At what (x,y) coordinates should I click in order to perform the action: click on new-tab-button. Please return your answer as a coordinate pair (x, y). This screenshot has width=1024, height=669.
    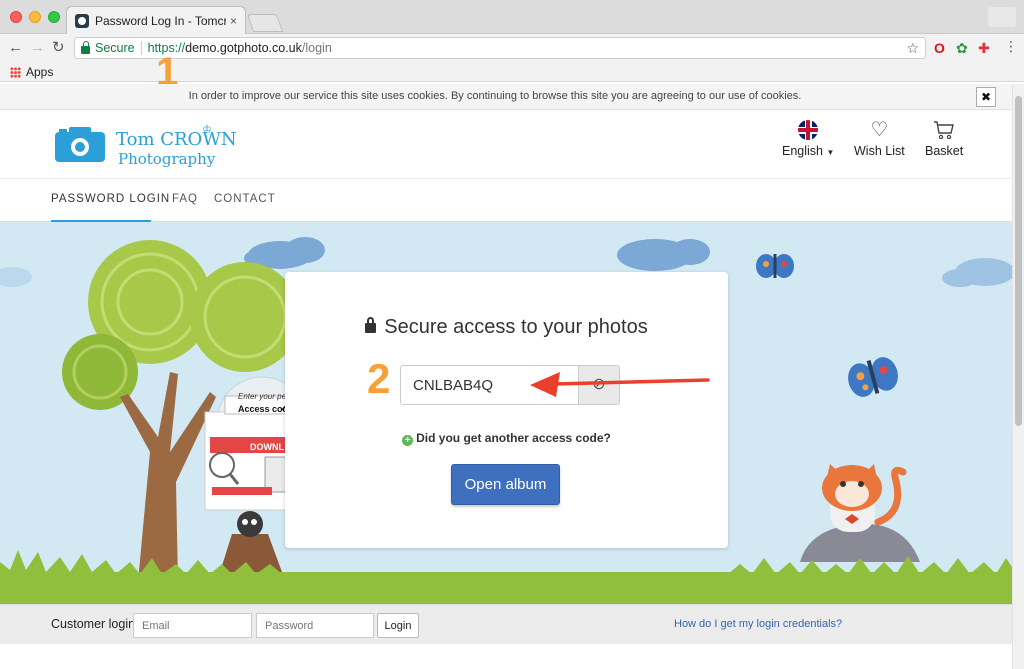
    Looking at the image, I should click on (265, 23).